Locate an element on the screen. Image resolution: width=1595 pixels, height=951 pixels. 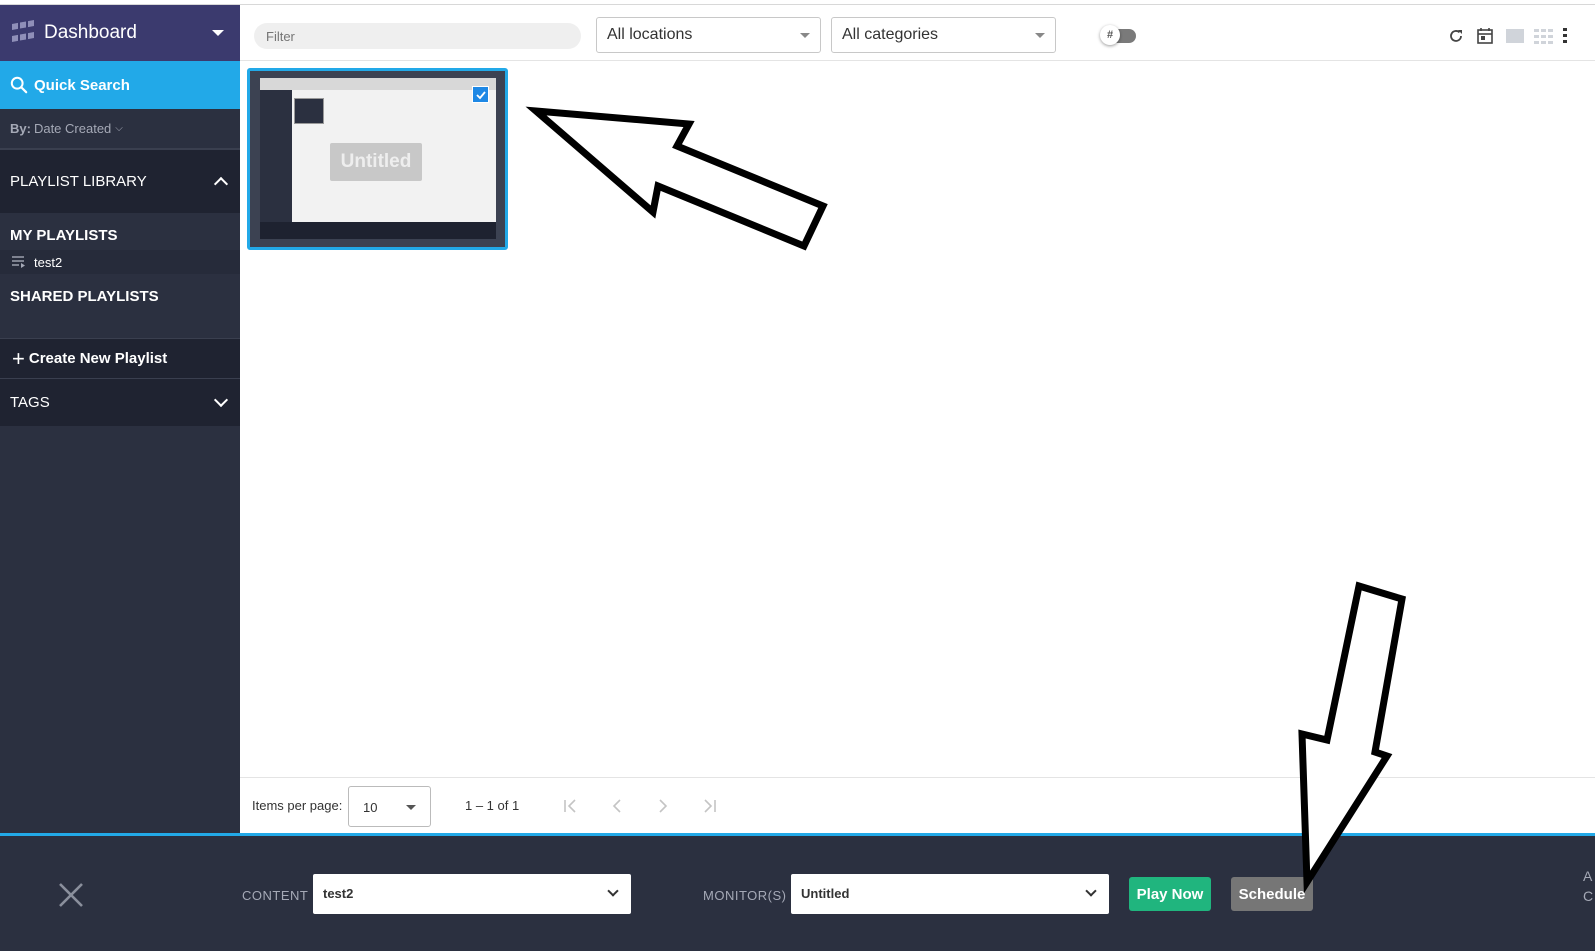
create-new-playlist-label: Create New Playlist is located at coordinates (98, 358).